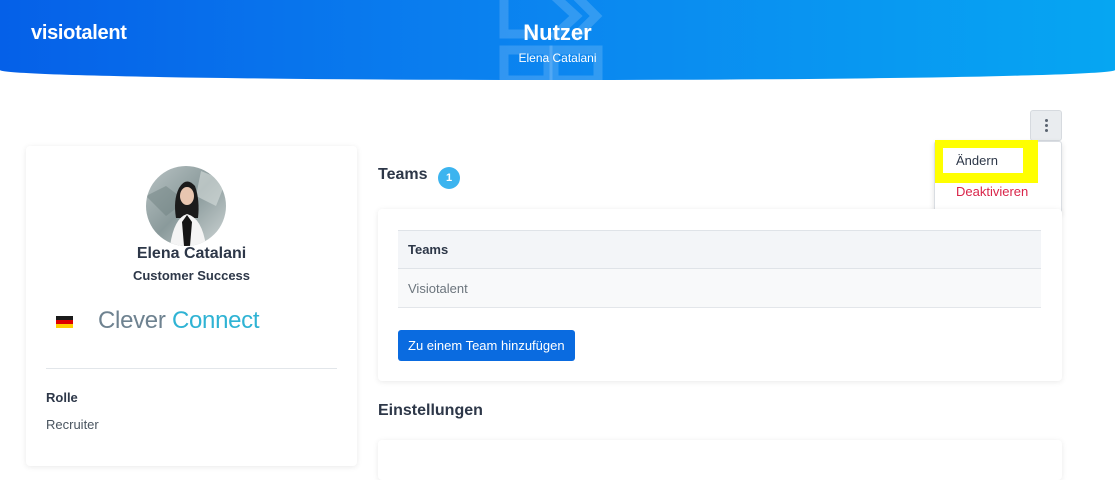  What do you see at coordinates (191, 275) in the screenshot?
I see `profile-position: Customer Success` at bounding box center [191, 275].